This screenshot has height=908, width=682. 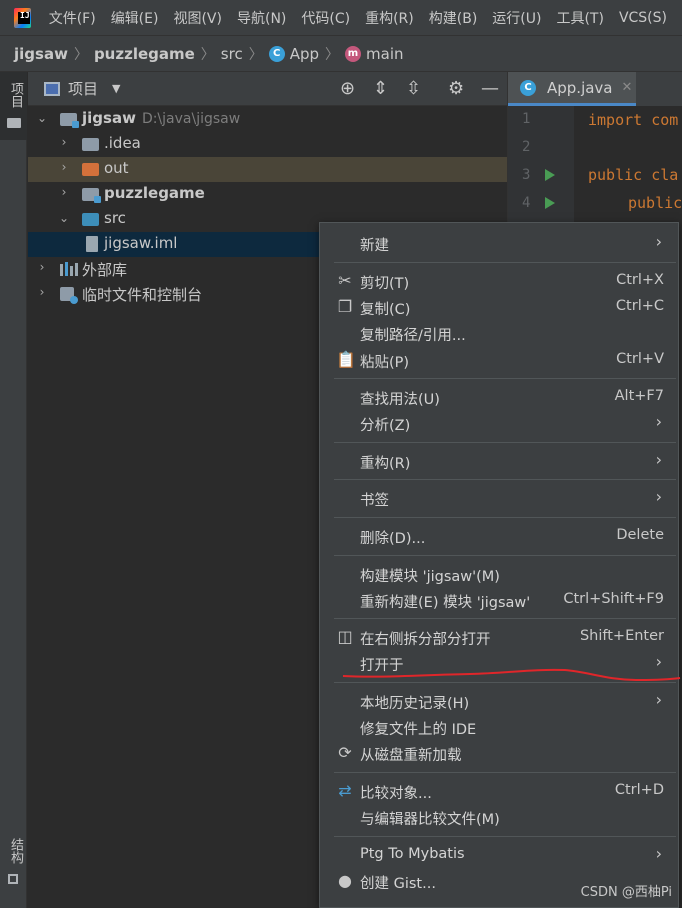 What do you see at coordinates (83, 88) in the screenshot?
I see `project-panel-title: 项目` at bounding box center [83, 88].